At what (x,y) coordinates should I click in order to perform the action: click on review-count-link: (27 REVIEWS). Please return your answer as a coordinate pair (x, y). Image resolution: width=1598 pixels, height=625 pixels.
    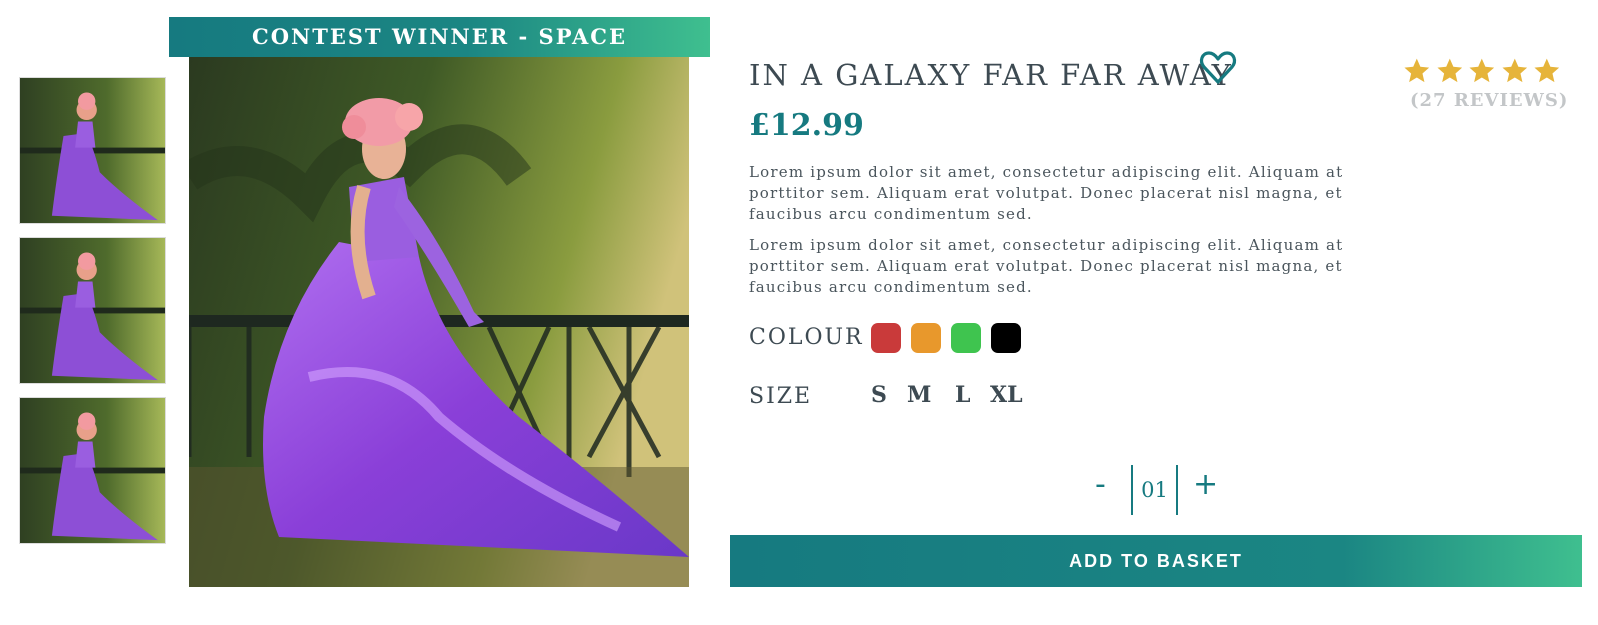
    Looking at the image, I should click on (1489, 100).